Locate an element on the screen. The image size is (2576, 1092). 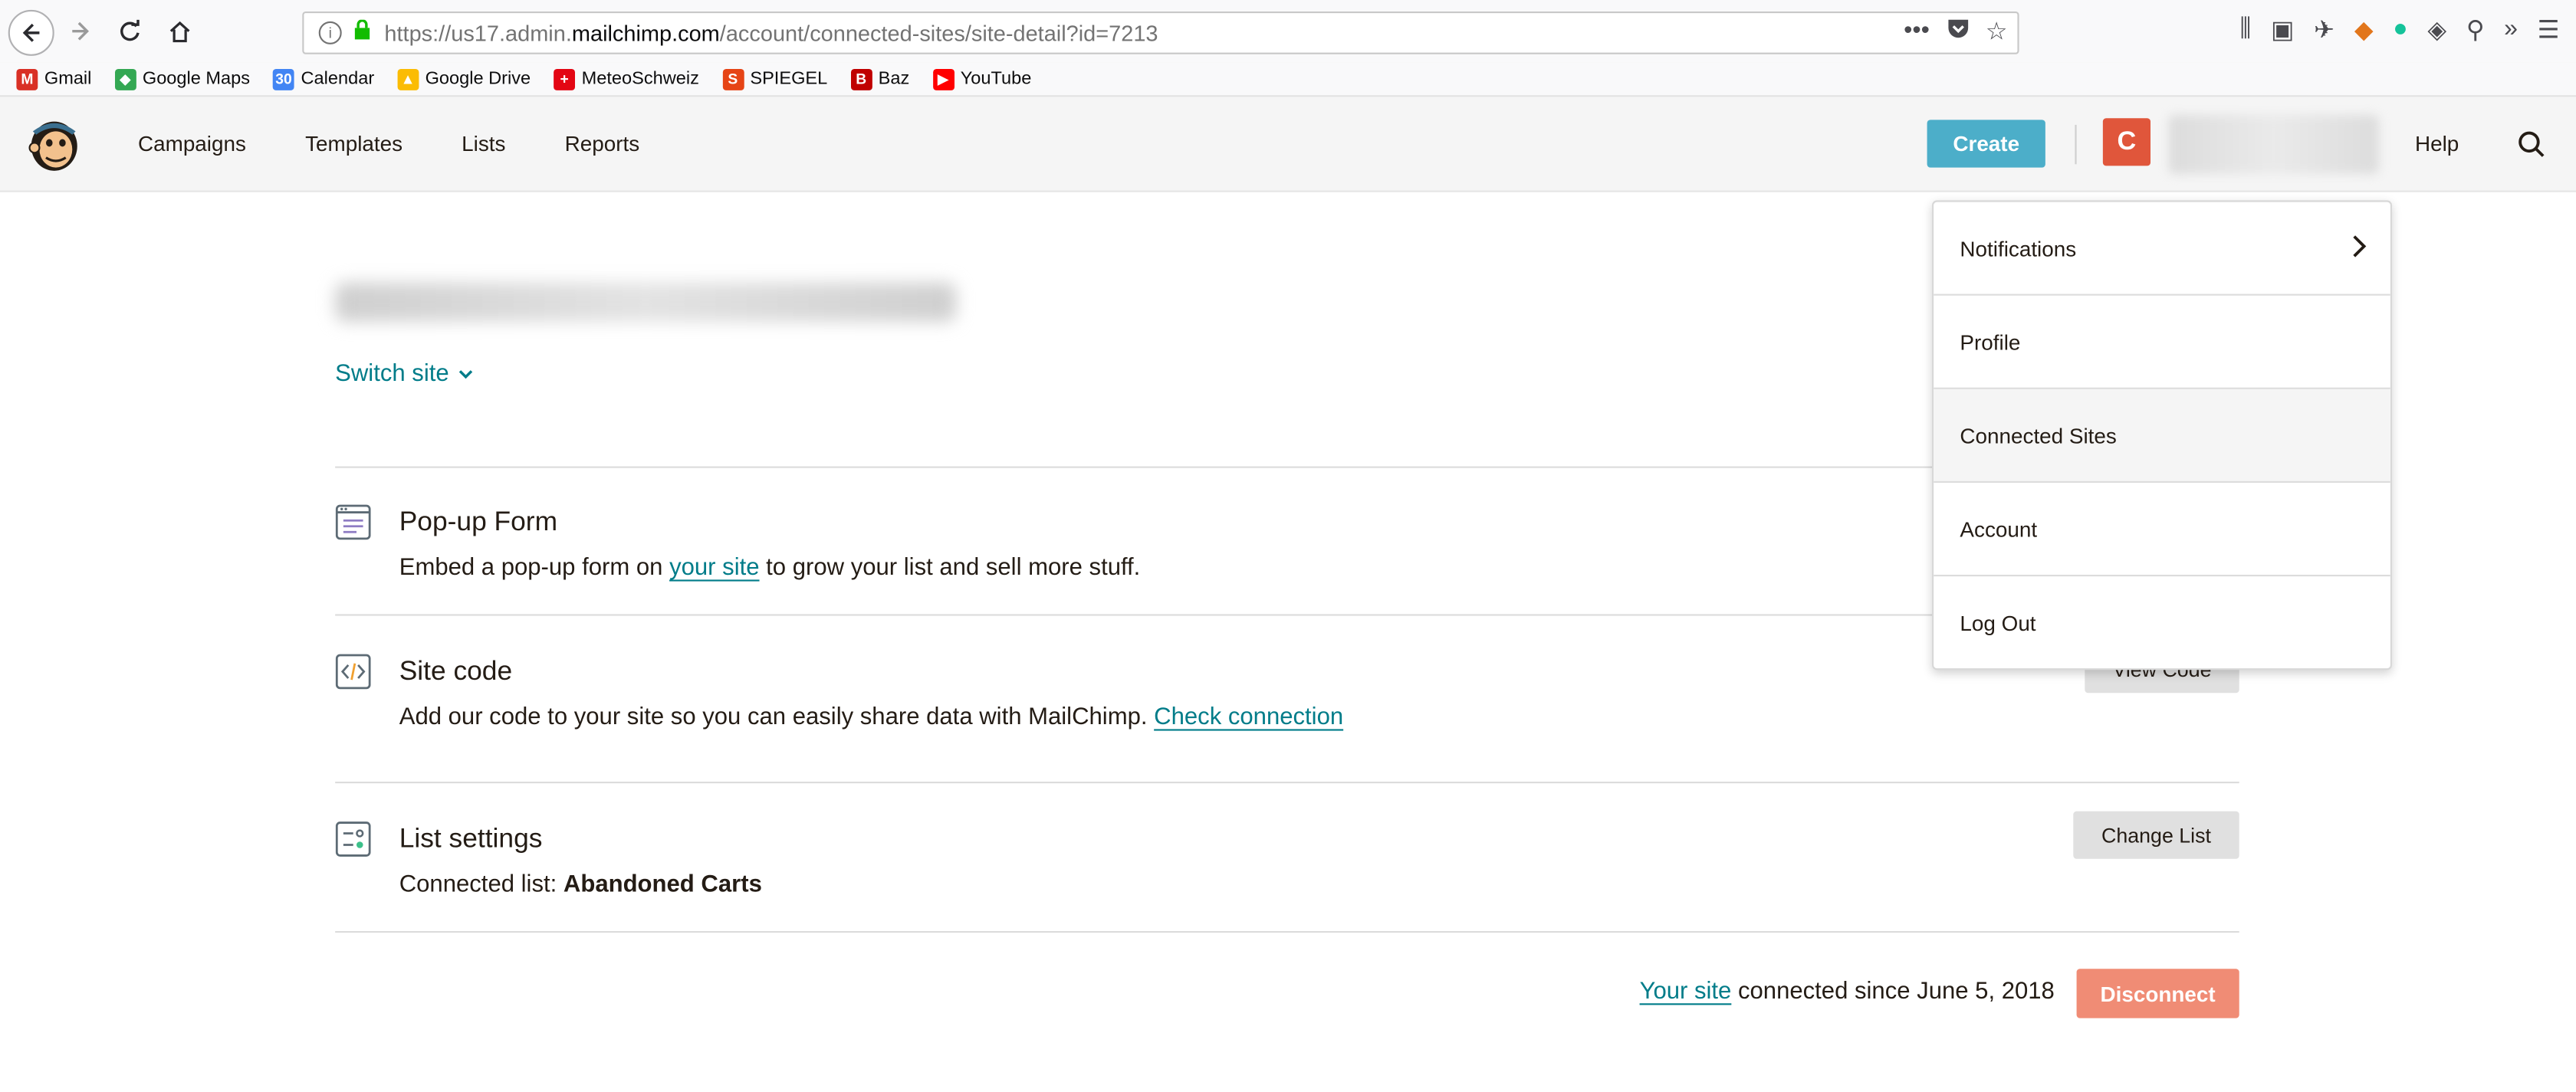
switch-site-label: Switch site is located at coordinates (392, 374).